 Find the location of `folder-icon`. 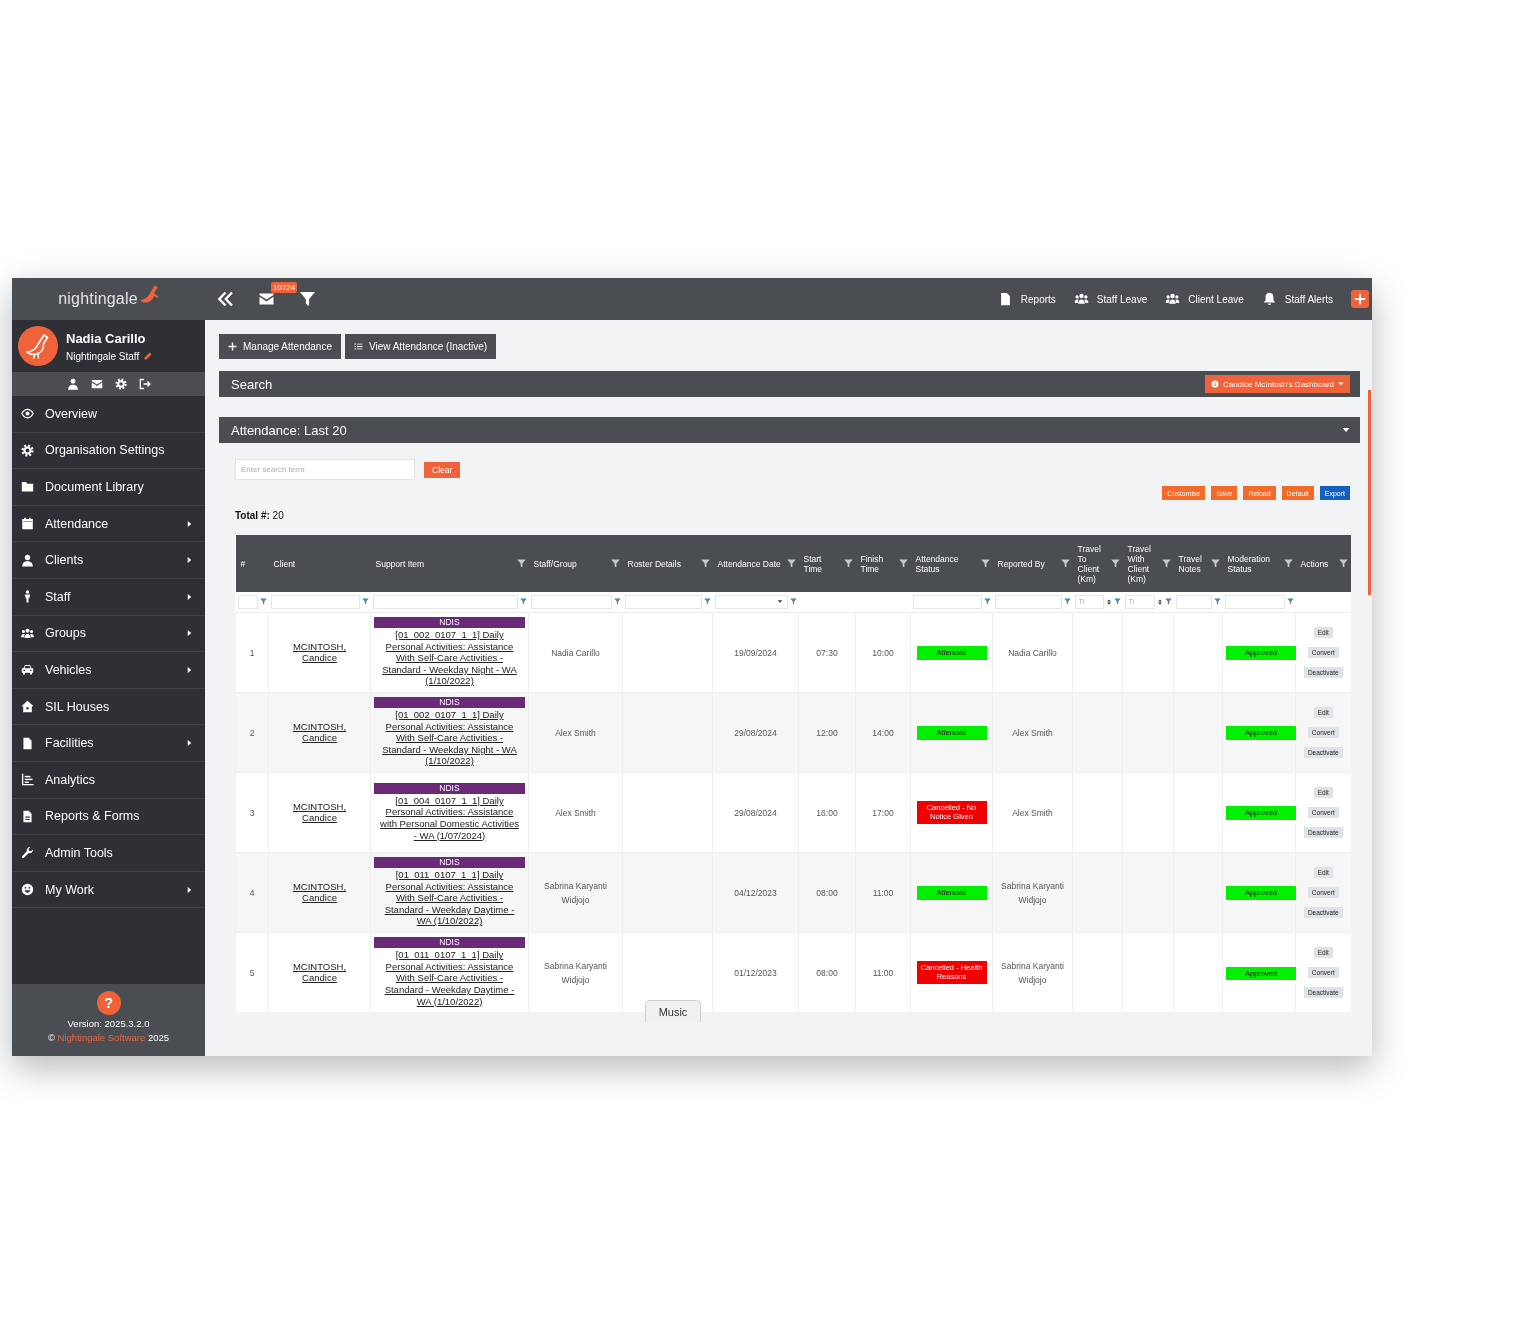

folder-icon is located at coordinates (27, 487).